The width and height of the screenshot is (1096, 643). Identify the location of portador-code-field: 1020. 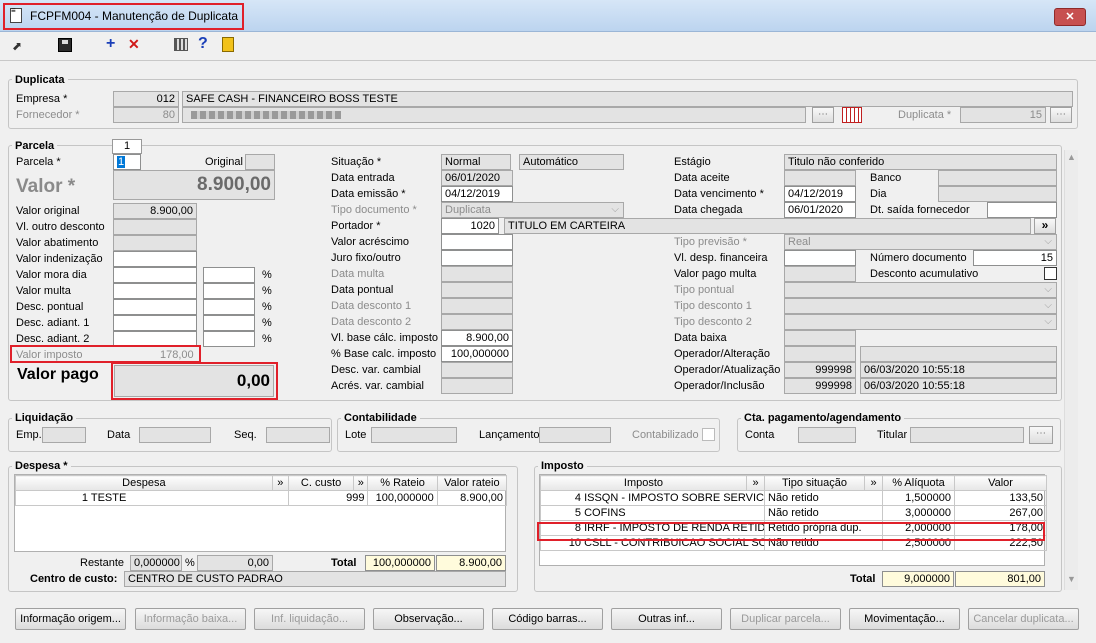
(470, 226).